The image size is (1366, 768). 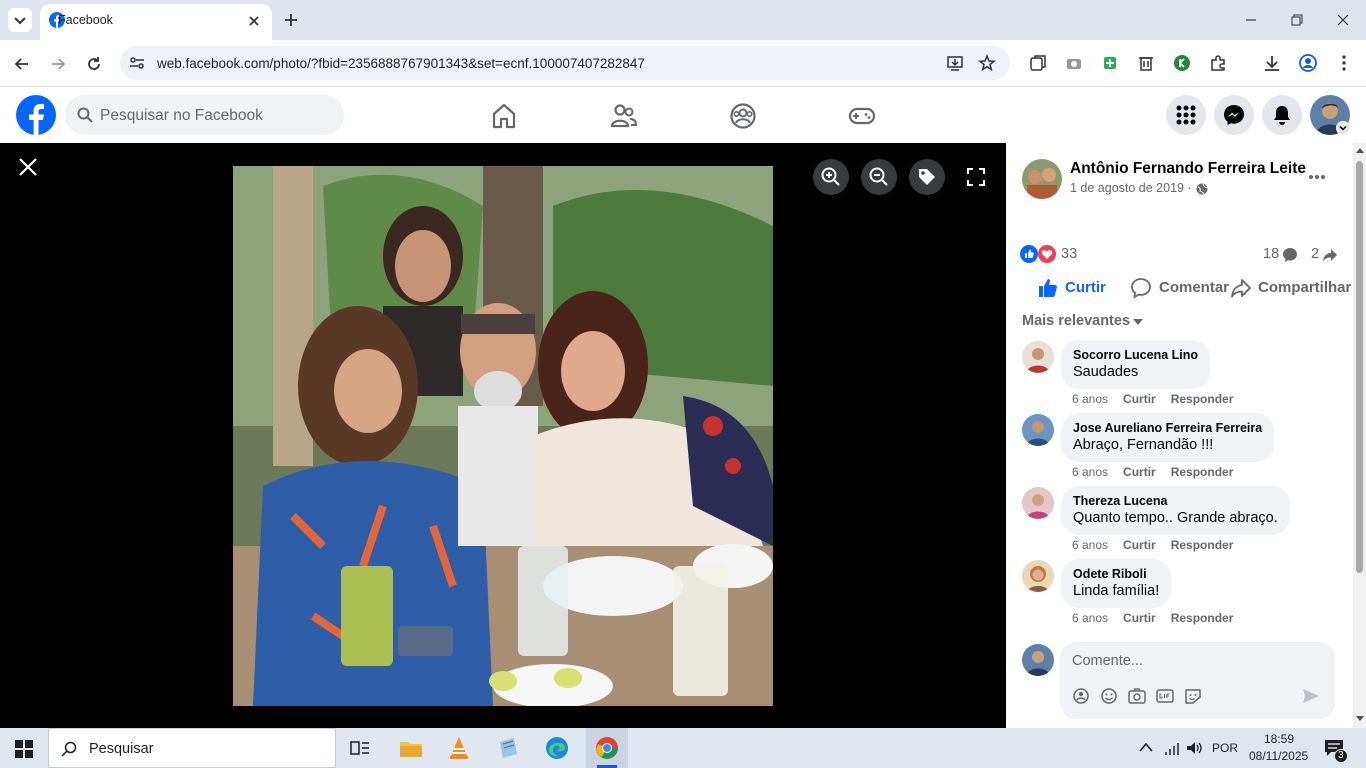 I want to click on network-icon, so click(x=1173, y=748).